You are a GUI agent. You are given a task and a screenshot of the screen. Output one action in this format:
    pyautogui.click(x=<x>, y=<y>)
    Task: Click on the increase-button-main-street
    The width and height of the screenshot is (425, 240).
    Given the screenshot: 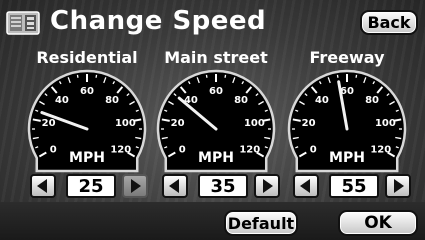 What is the action you would take?
    pyautogui.click(x=267, y=186)
    